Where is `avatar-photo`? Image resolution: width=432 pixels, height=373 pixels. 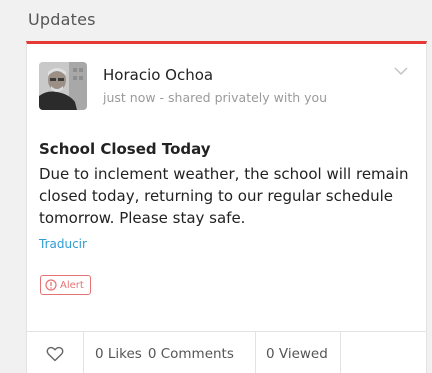
avatar-photo is located at coordinates (63, 86).